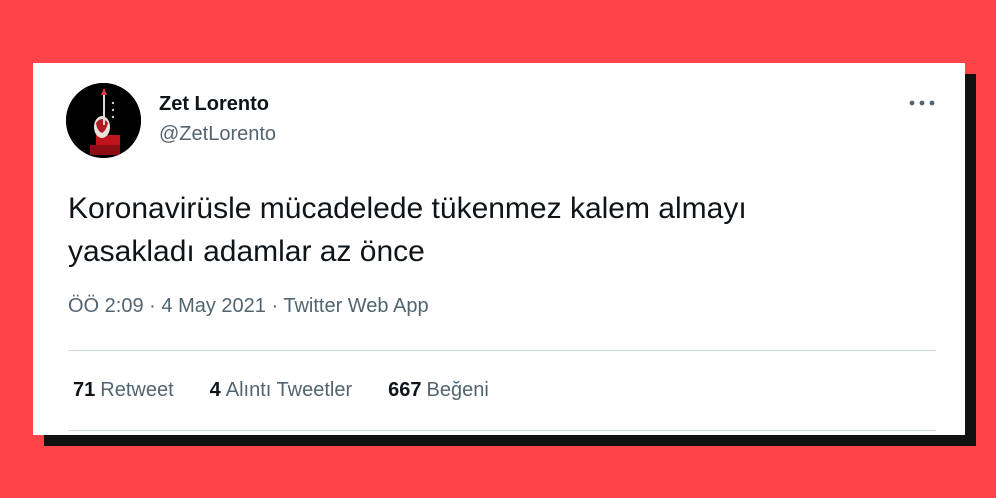 The image size is (996, 498). I want to click on quote-tweets-stat: 4 Alıntı Tweetler, so click(281, 390).